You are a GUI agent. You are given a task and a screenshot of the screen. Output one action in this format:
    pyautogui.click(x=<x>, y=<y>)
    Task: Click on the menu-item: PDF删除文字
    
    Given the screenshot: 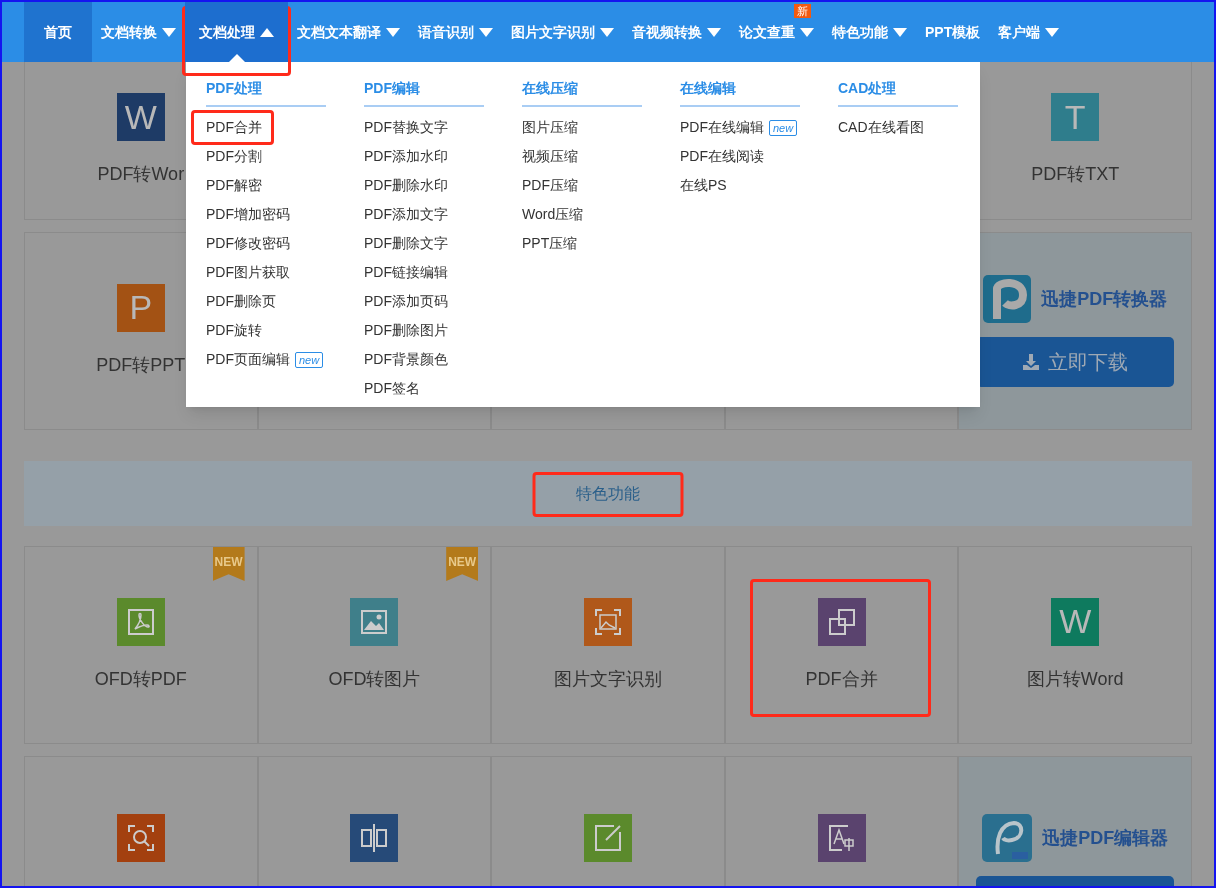 What is the action you would take?
    pyautogui.click(x=424, y=243)
    